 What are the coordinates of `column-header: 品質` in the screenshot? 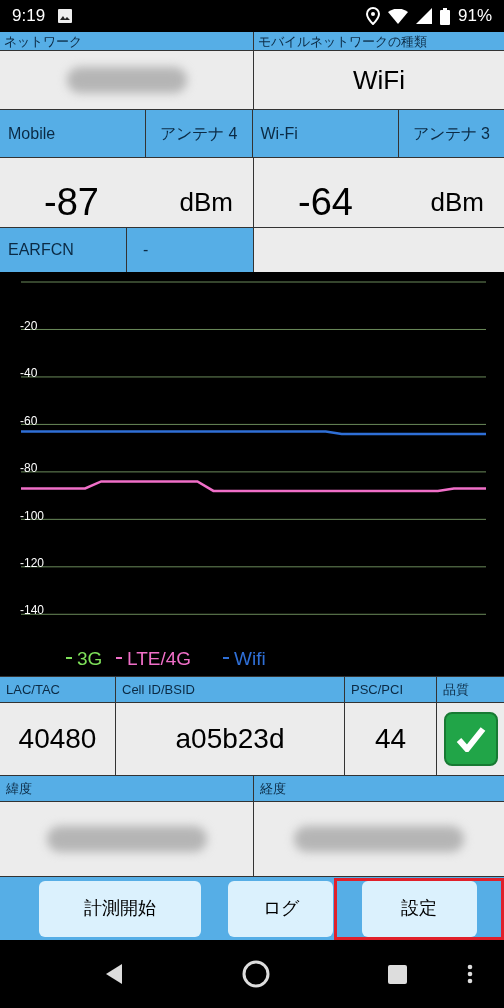 It's located at (456, 689).